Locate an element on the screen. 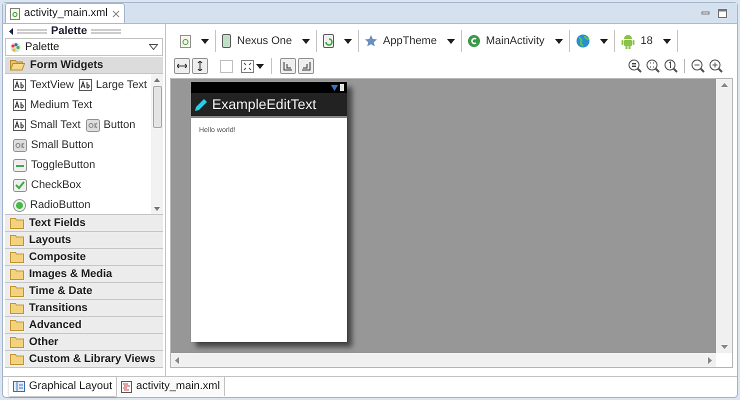 The image size is (740, 400). activity-icon is located at coordinates (474, 41).